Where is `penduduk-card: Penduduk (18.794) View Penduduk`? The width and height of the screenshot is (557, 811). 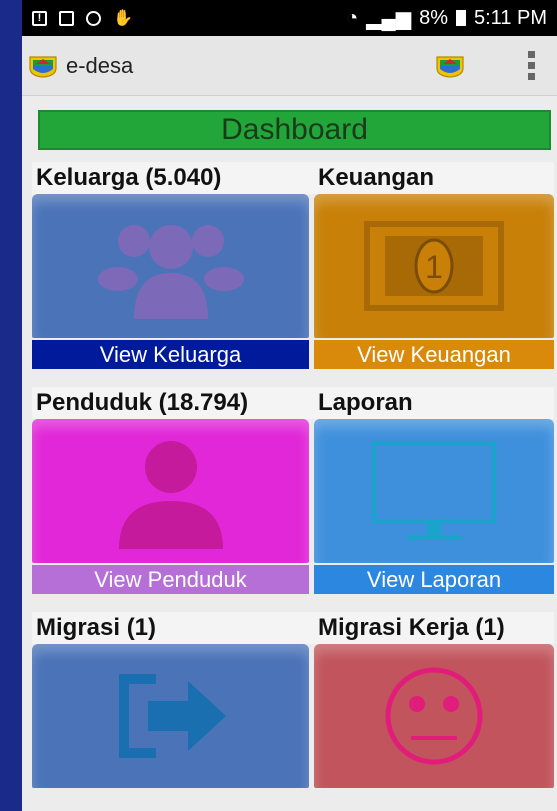 penduduk-card: Penduduk (18.794) View Penduduk is located at coordinates (173, 490).